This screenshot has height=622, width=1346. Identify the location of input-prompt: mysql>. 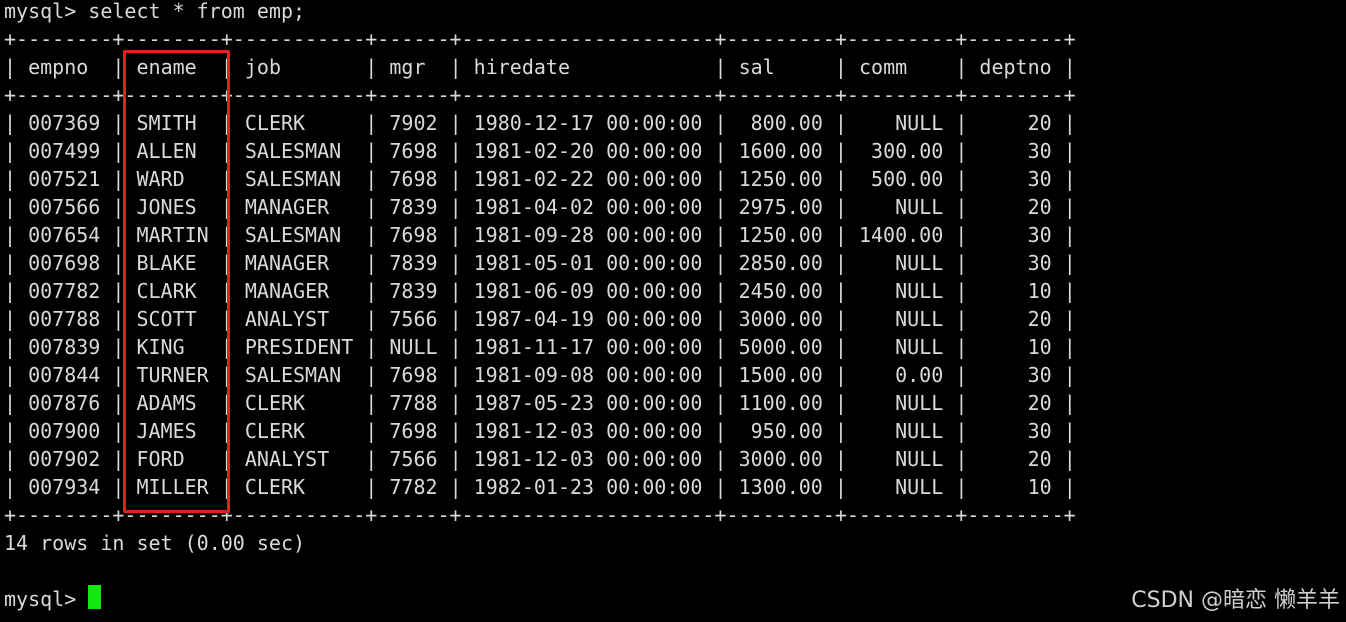
(46, 599).